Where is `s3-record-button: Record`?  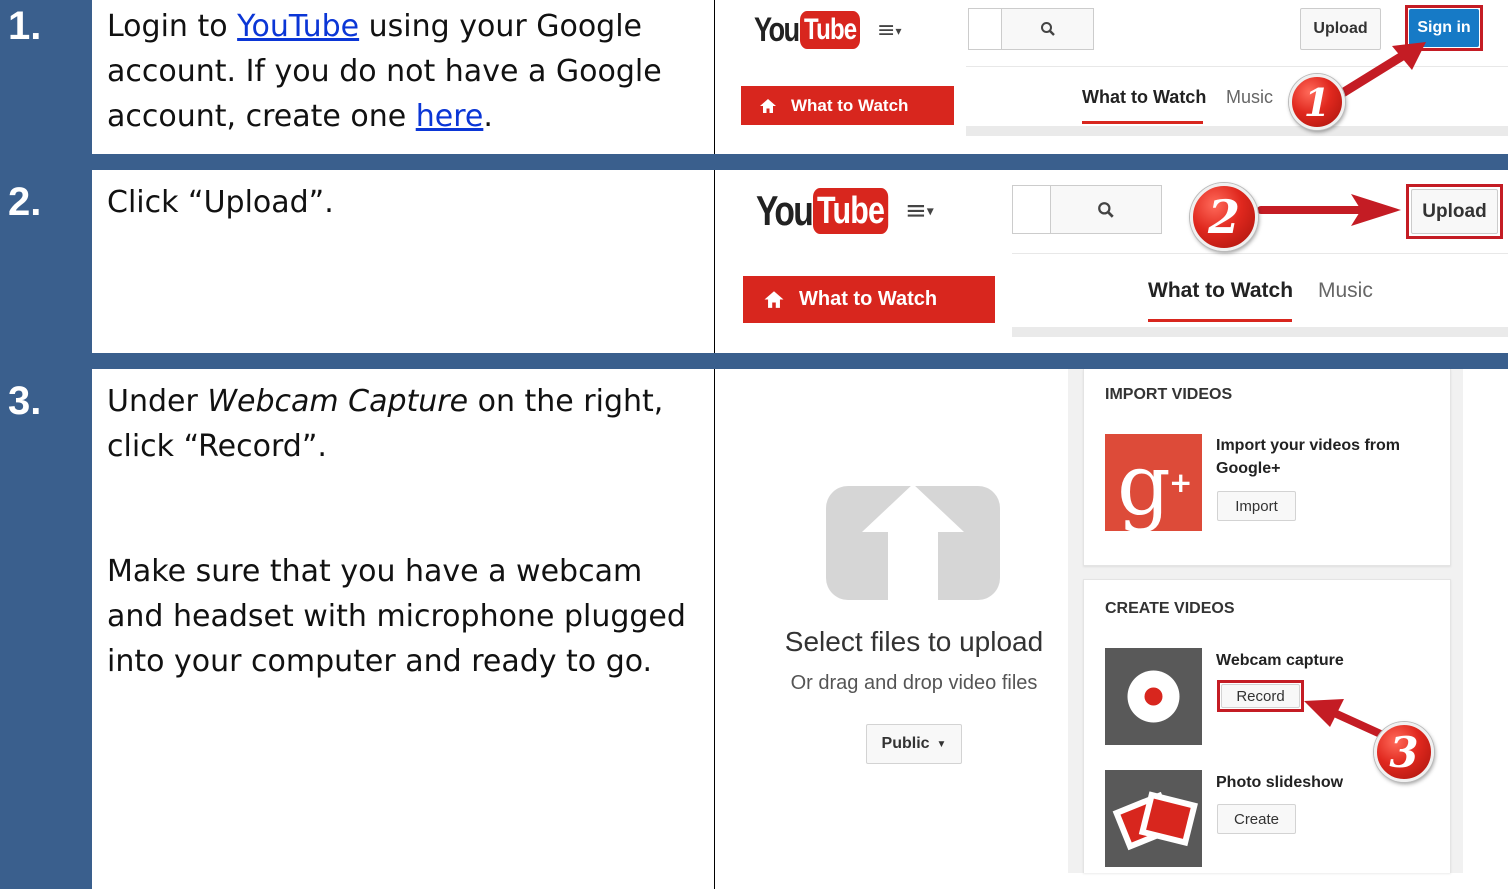
s3-record-button: Record is located at coordinates (1260, 696).